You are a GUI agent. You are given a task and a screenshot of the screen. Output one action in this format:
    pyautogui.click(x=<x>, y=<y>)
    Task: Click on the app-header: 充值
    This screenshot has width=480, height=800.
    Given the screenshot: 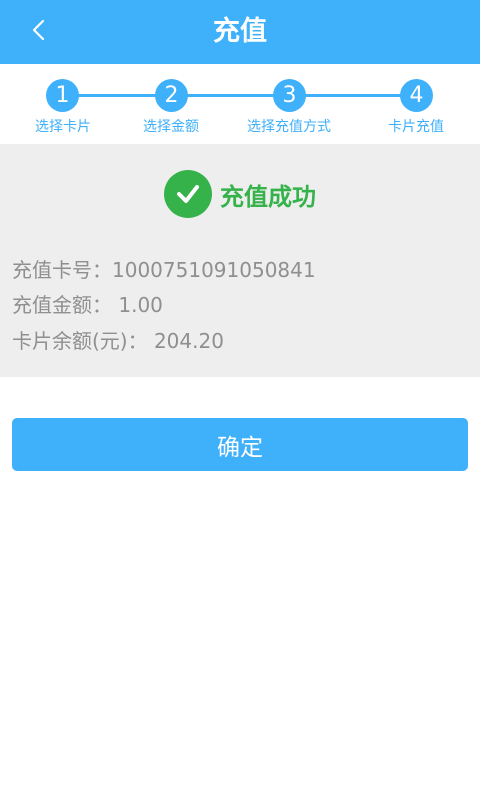 What is the action you would take?
    pyautogui.click(x=240, y=32)
    